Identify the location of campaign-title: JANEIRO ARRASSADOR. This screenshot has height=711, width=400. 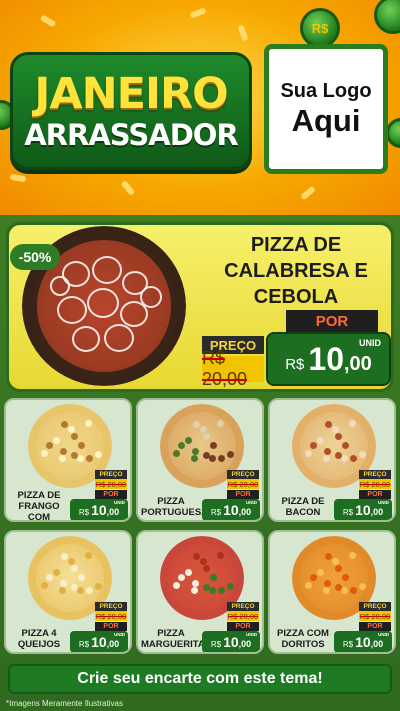
(131, 111).